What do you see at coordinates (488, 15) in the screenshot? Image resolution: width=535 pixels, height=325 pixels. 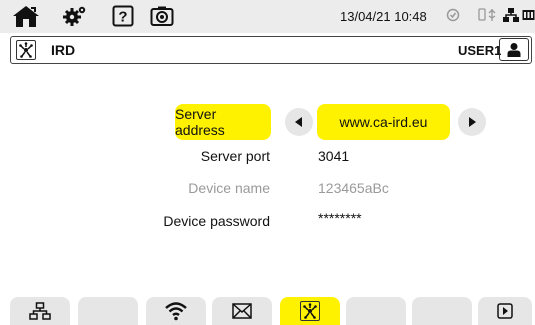 I see `usb-icon` at bounding box center [488, 15].